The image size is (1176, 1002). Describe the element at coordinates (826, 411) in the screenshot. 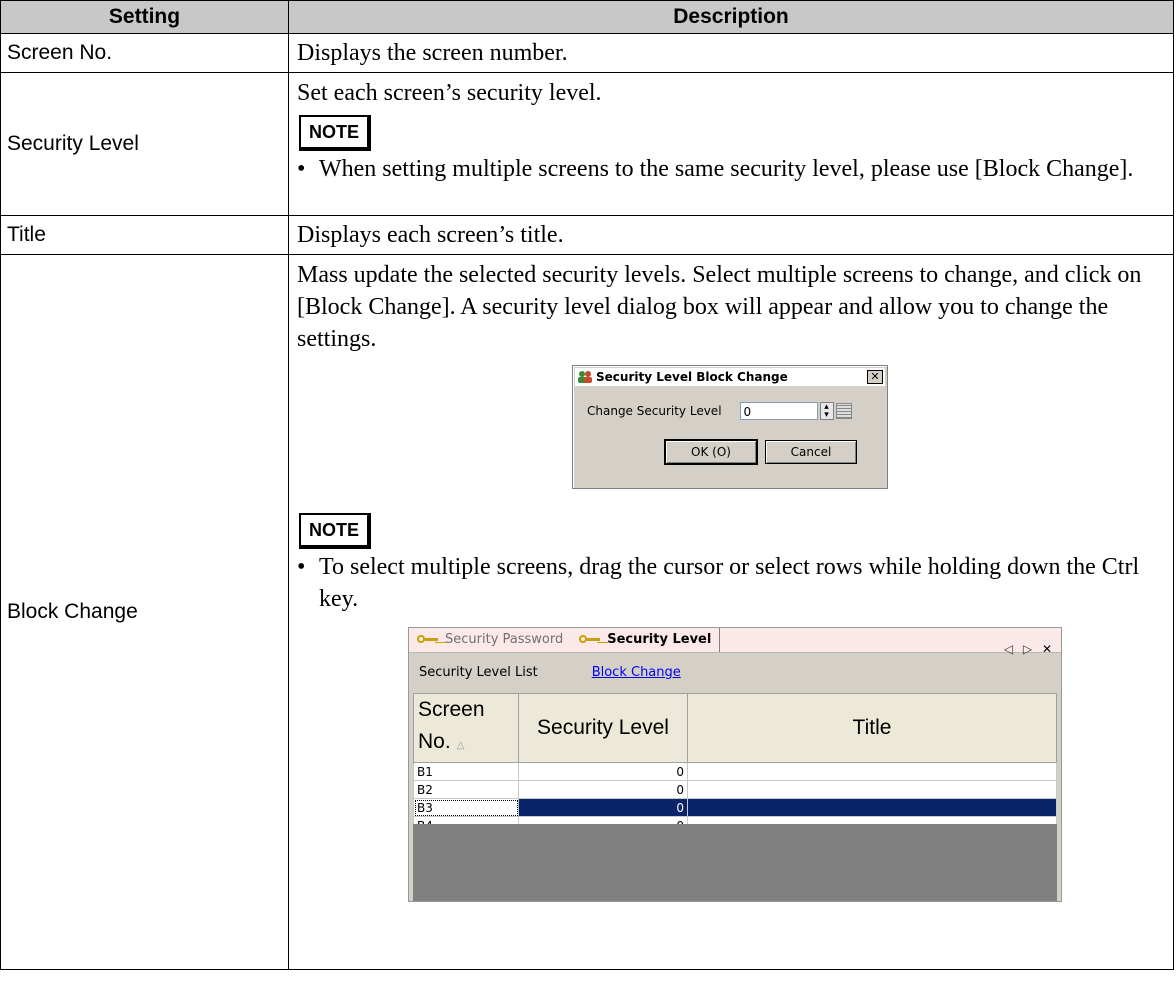

I see `spinner-icon: ▴ ▾` at that location.